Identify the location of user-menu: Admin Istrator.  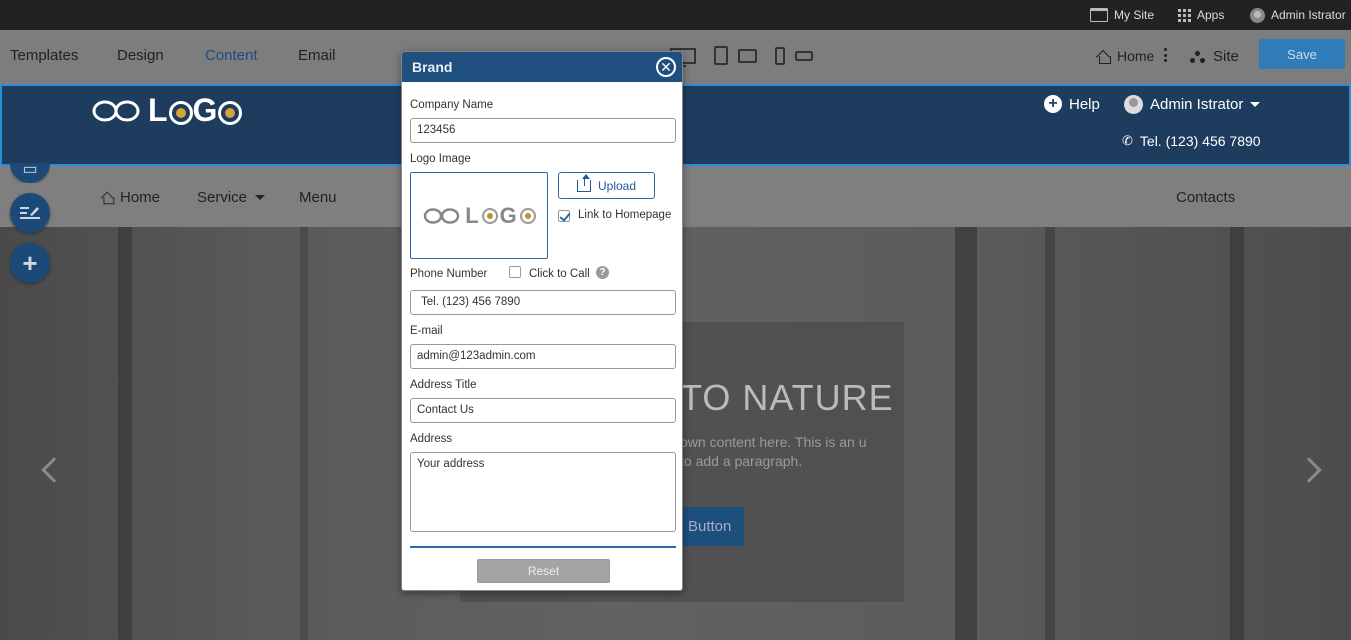
(1298, 15).